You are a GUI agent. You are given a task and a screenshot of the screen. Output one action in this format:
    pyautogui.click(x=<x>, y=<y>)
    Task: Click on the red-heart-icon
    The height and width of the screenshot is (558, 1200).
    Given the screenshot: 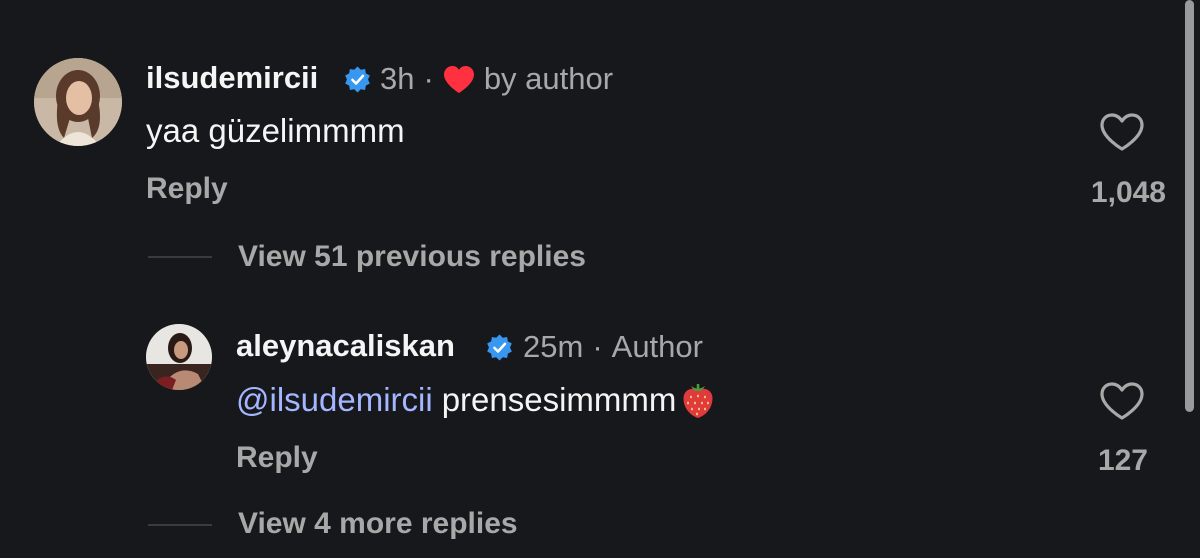 What is the action you would take?
    pyautogui.click(x=458, y=79)
    